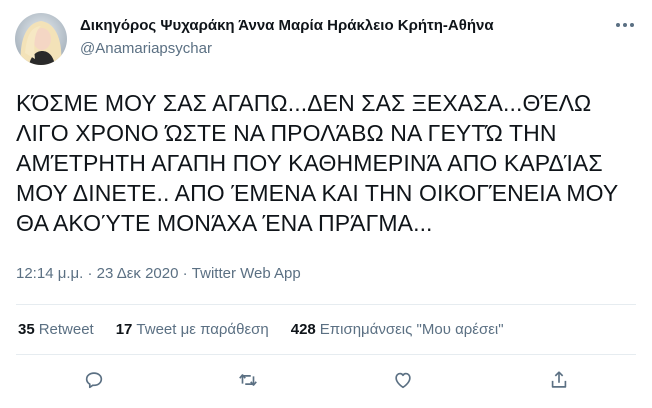 The height and width of the screenshot is (408, 652). I want to click on tweet-time: 12:14 μ.μ., so click(49, 273).